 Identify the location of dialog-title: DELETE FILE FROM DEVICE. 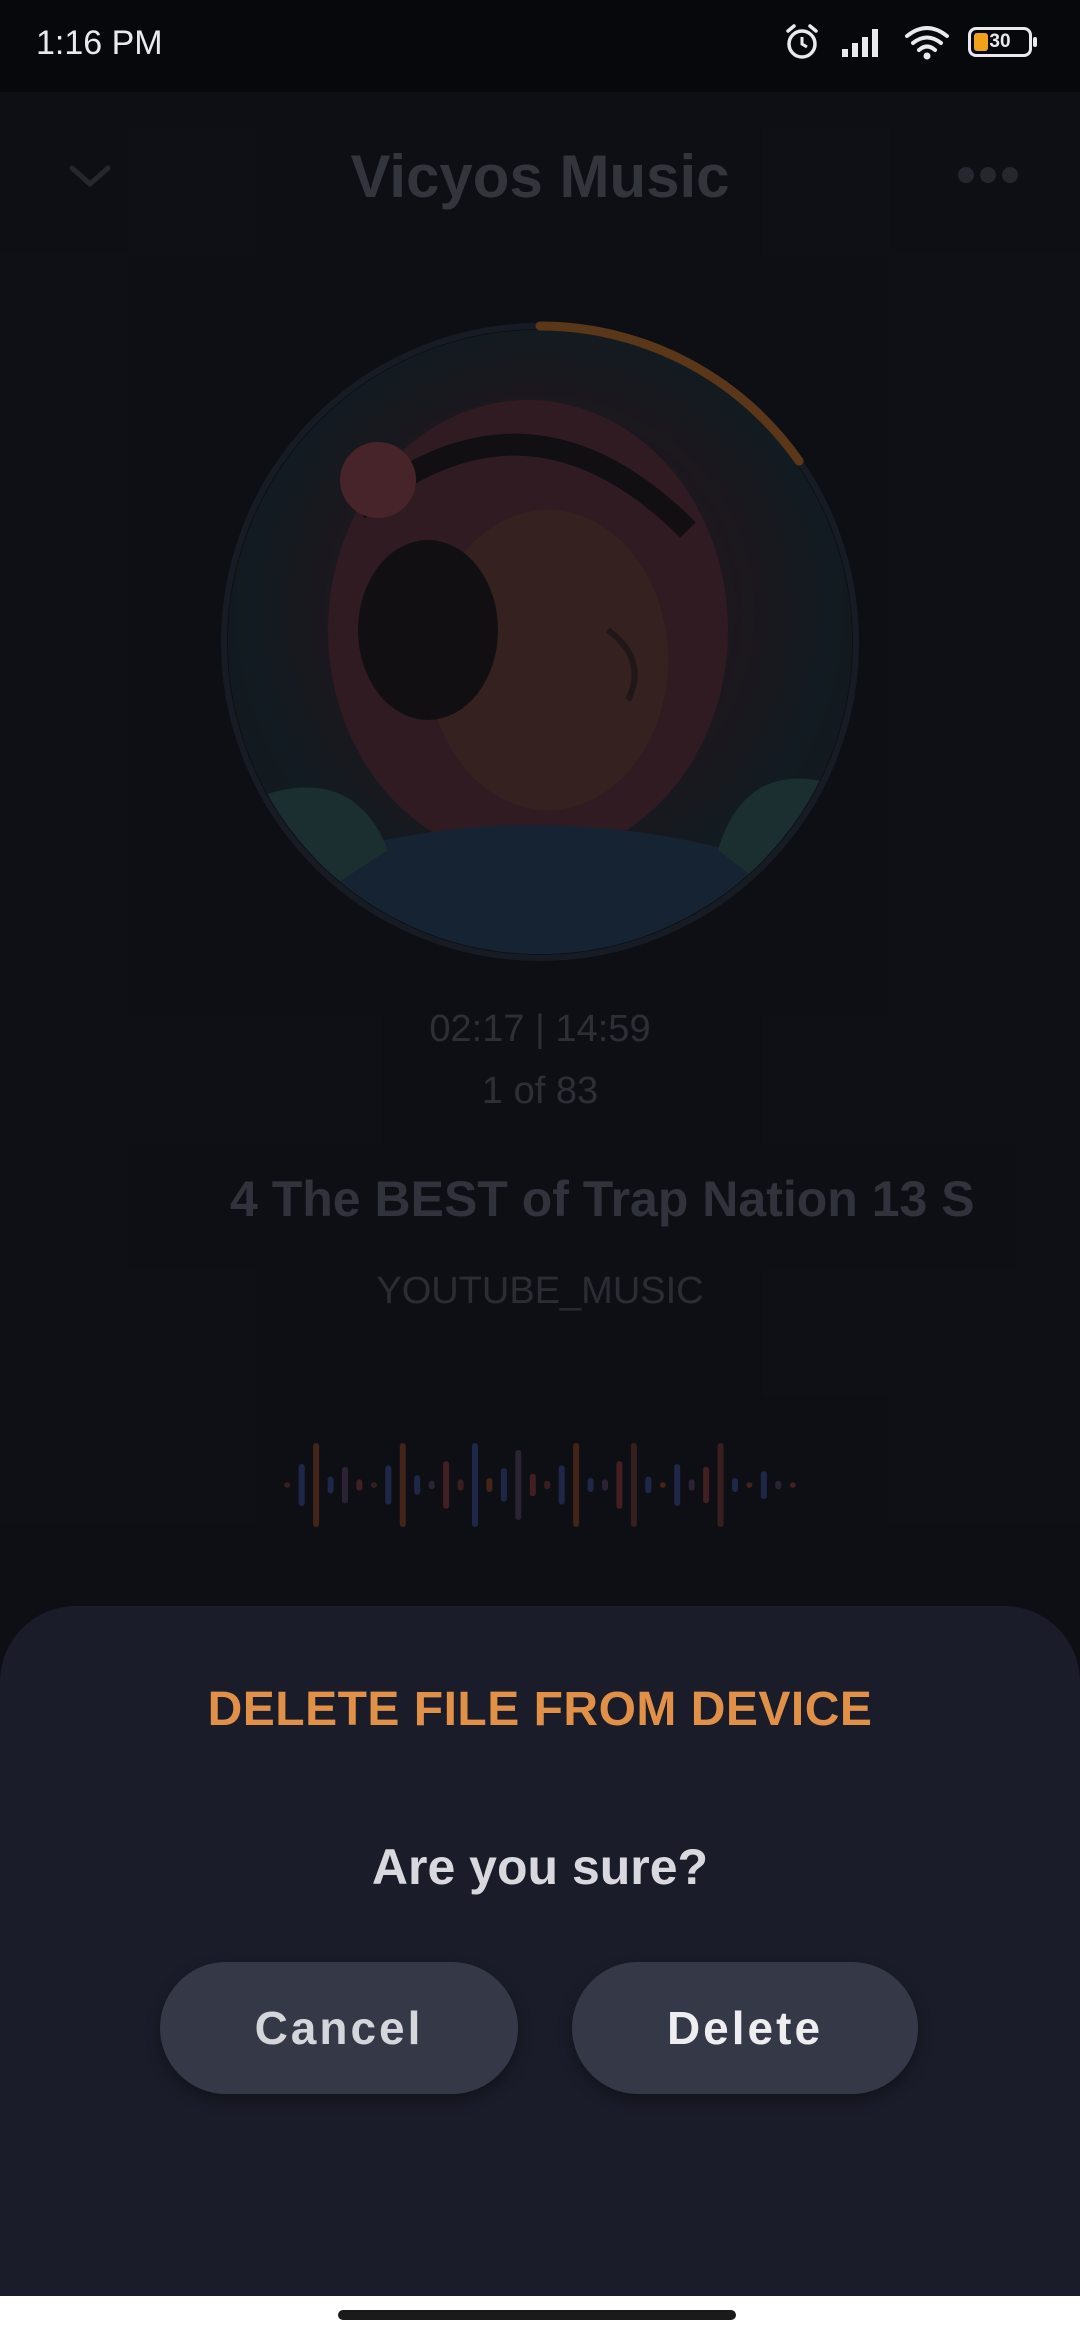
(540, 1709).